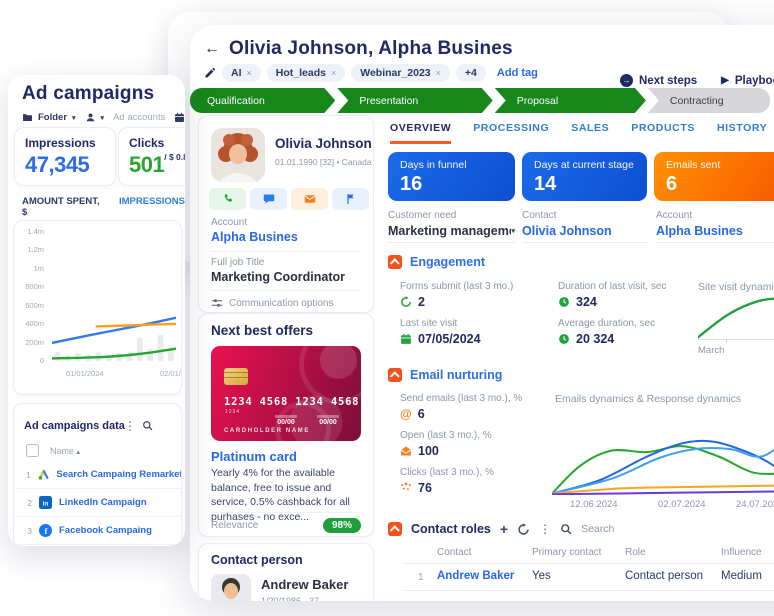 This screenshot has height=616, width=774. Describe the element at coordinates (254, 456) in the screenshot. I see `offer-product-link: Platinum card` at that location.